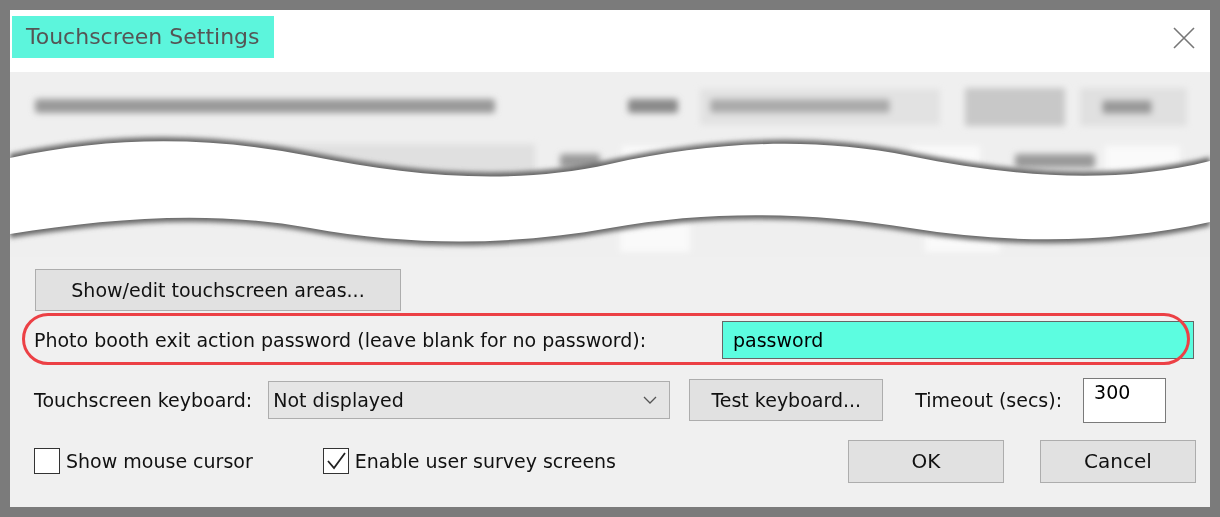 The width and height of the screenshot is (1220, 517). Describe the element at coordinates (1184, 38) in the screenshot. I see `close-icon` at that location.